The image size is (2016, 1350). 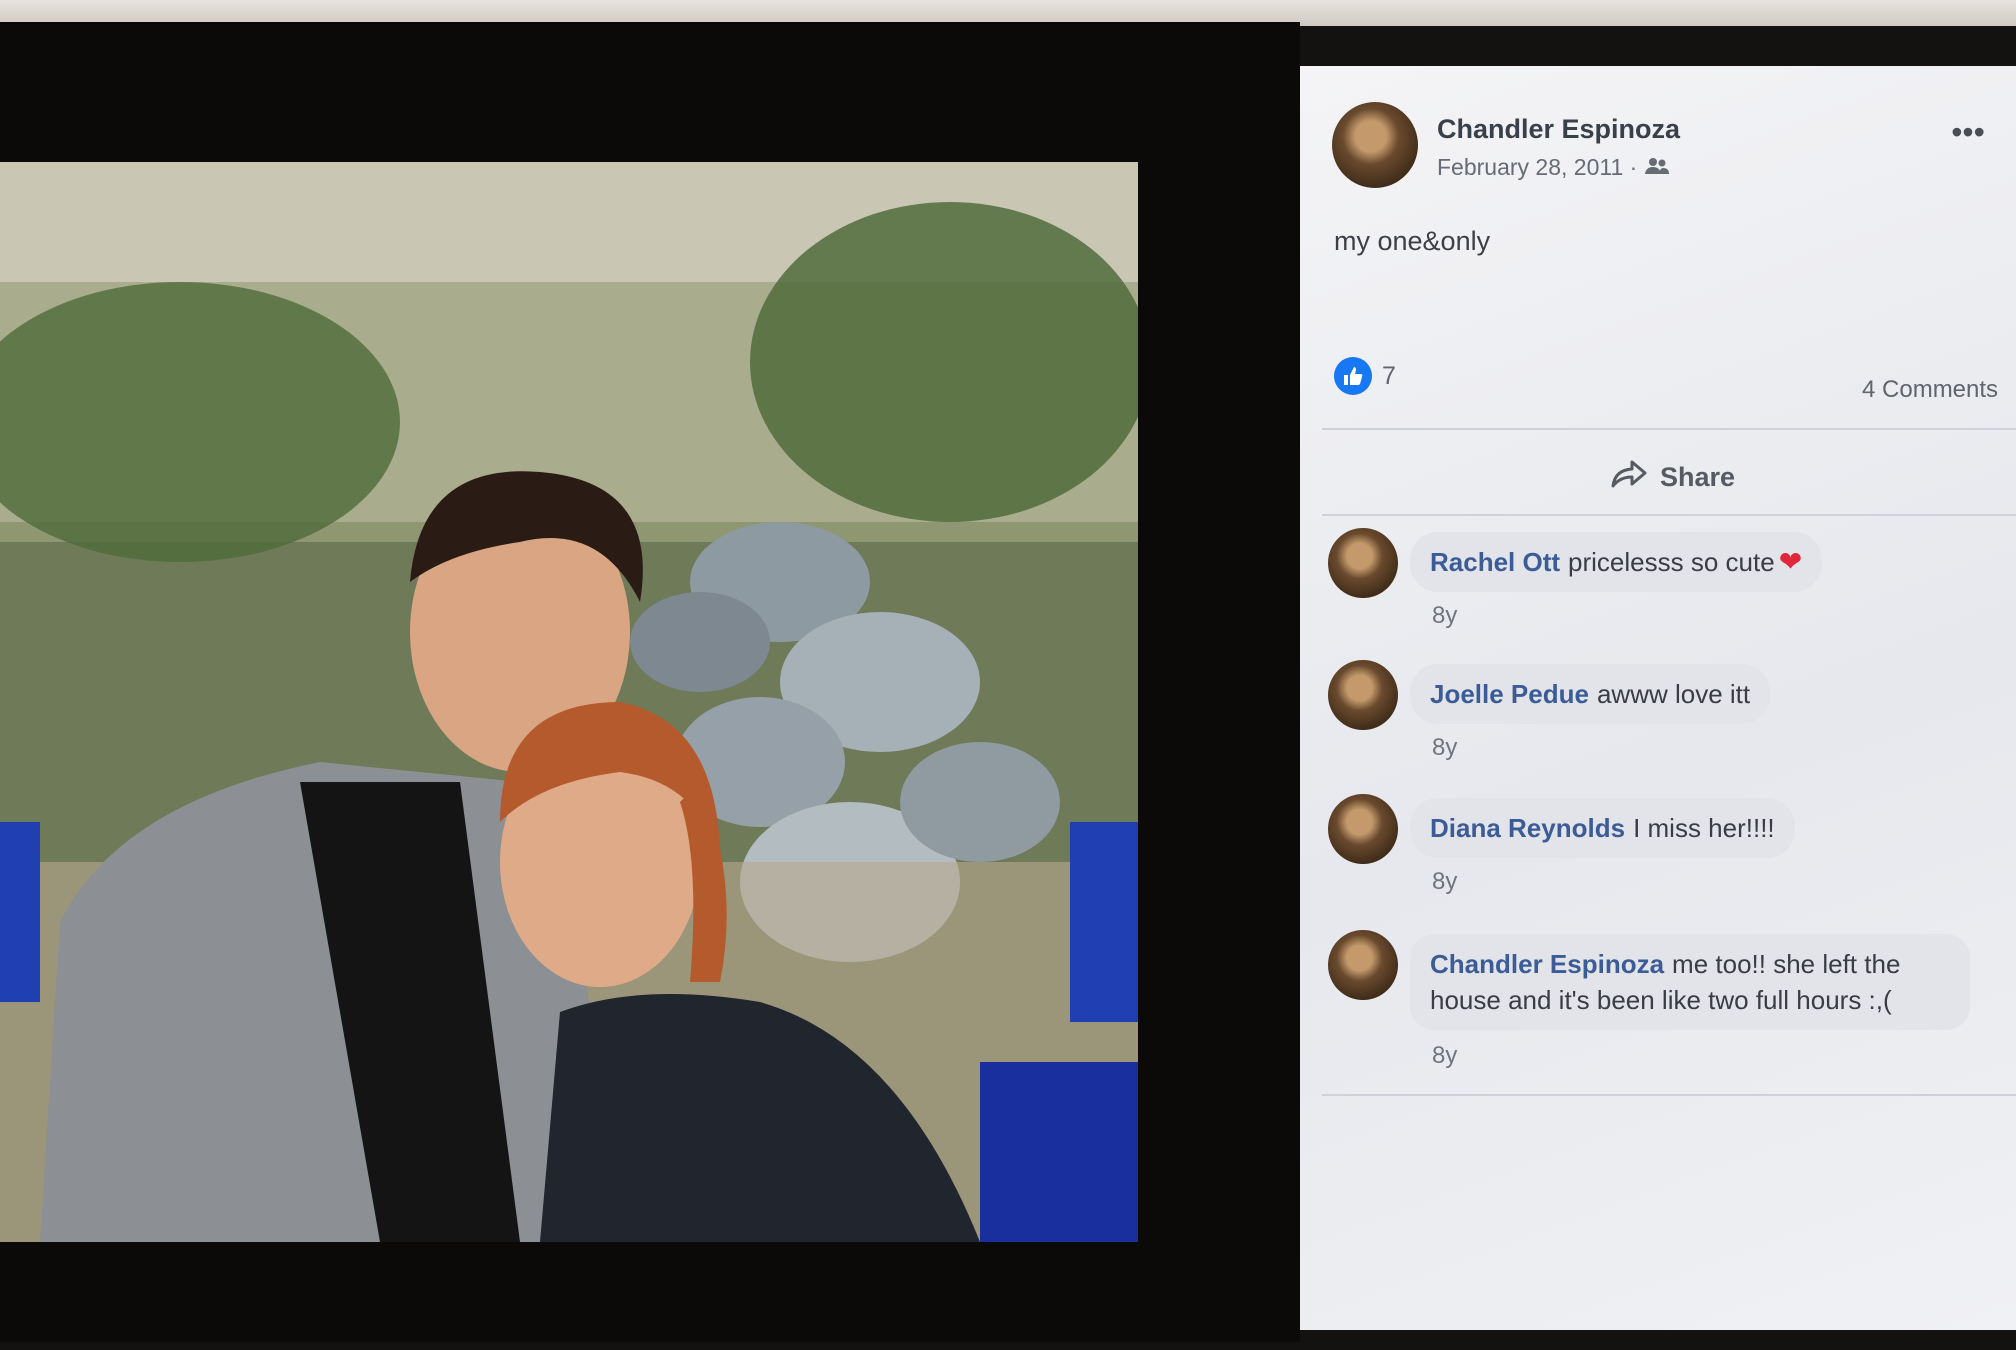 I want to click on heart-icon: ❤, so click(x=1790, y=561).